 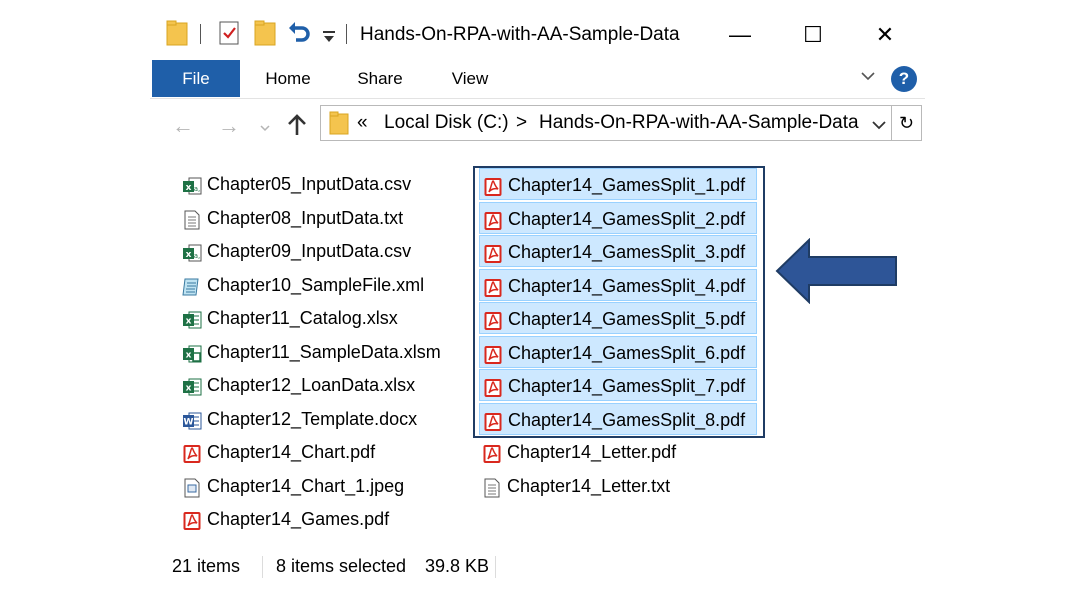 I want to click on file-item: x Chapter11_Catalog.xlsx, so click(x=319, y=318).